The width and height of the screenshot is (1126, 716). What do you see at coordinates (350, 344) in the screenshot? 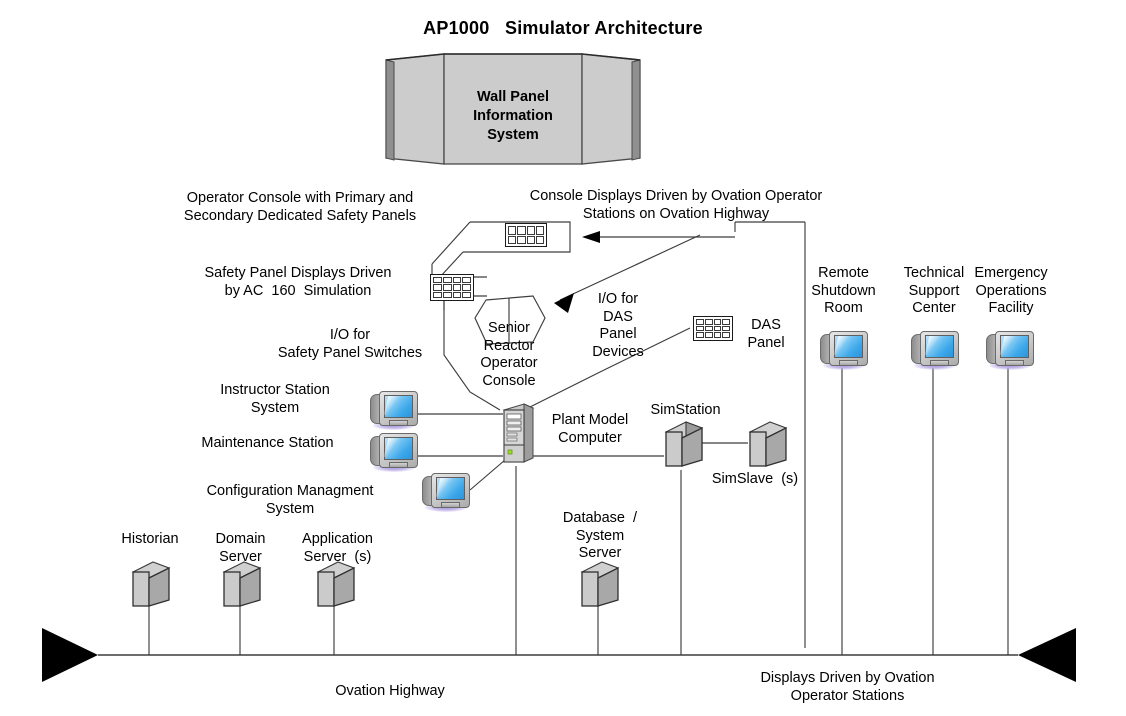
I see `io-safety-panel-label: I/O for Safety Panel Switches` at bounding box center [350, 344].